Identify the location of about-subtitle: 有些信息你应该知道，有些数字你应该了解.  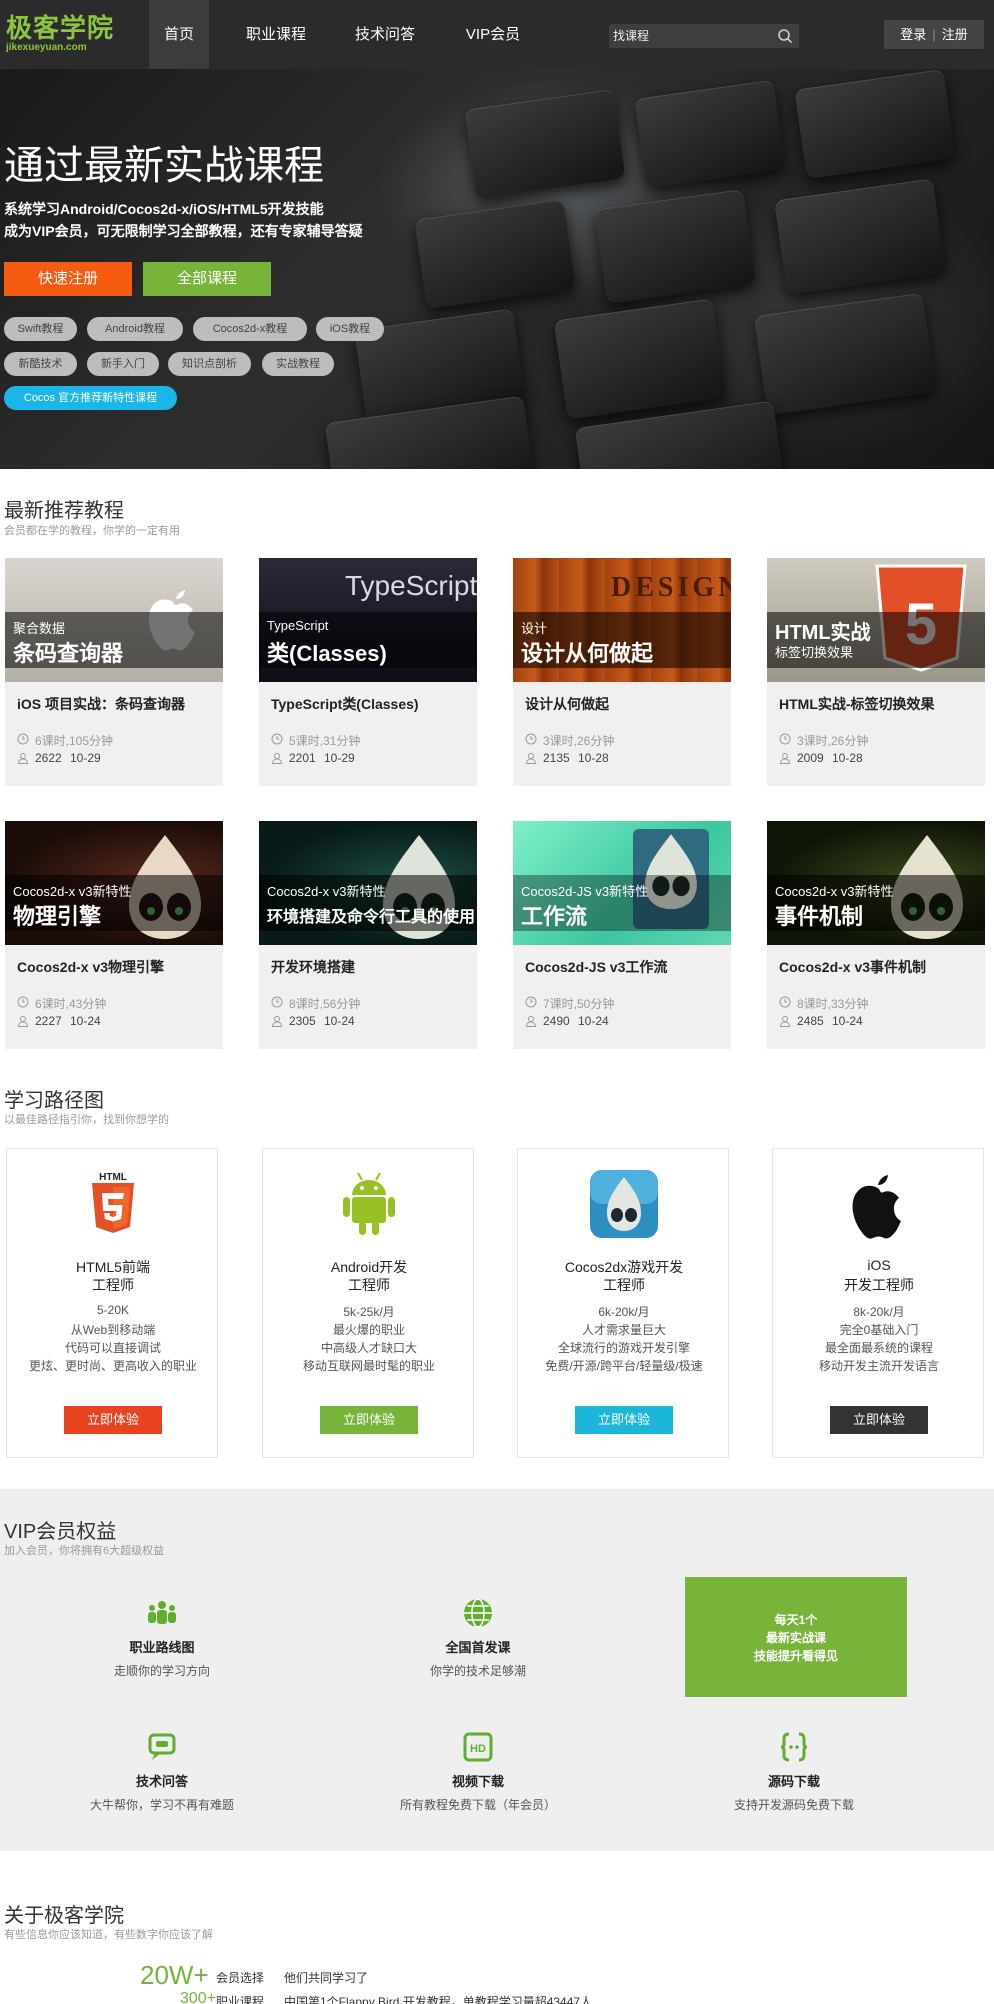
(108, 1935).